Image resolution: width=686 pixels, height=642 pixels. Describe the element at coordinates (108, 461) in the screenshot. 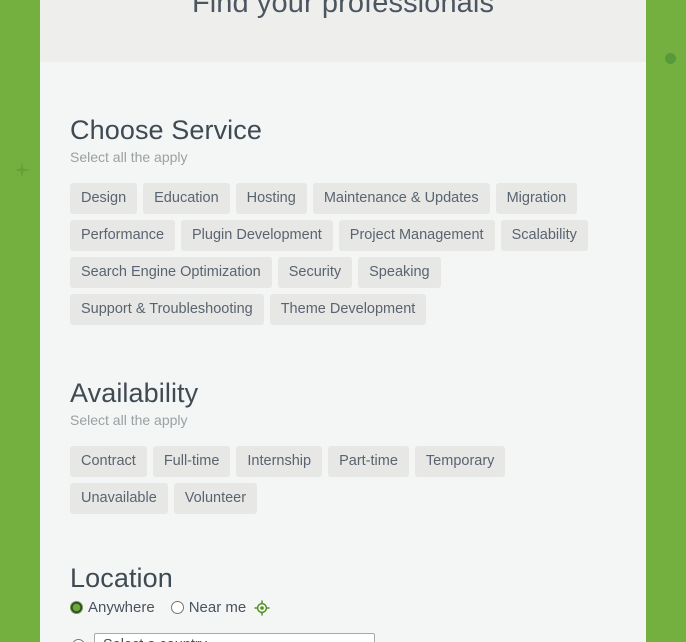

I see `availability-tag: Contract` at that location.